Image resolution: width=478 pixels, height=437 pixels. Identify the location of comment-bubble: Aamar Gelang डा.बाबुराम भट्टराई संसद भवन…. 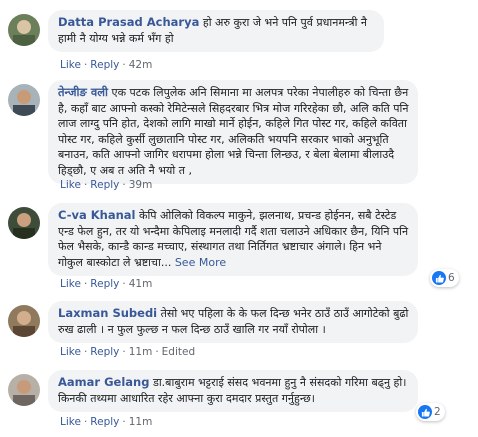
(233, 391).